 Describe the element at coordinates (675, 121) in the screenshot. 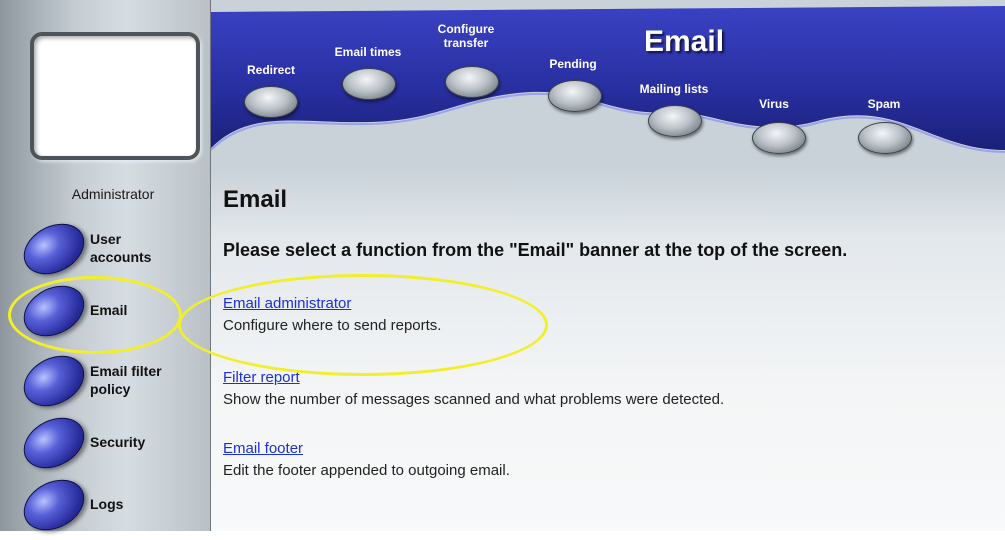

I see `mailing-lists-button` at that location.